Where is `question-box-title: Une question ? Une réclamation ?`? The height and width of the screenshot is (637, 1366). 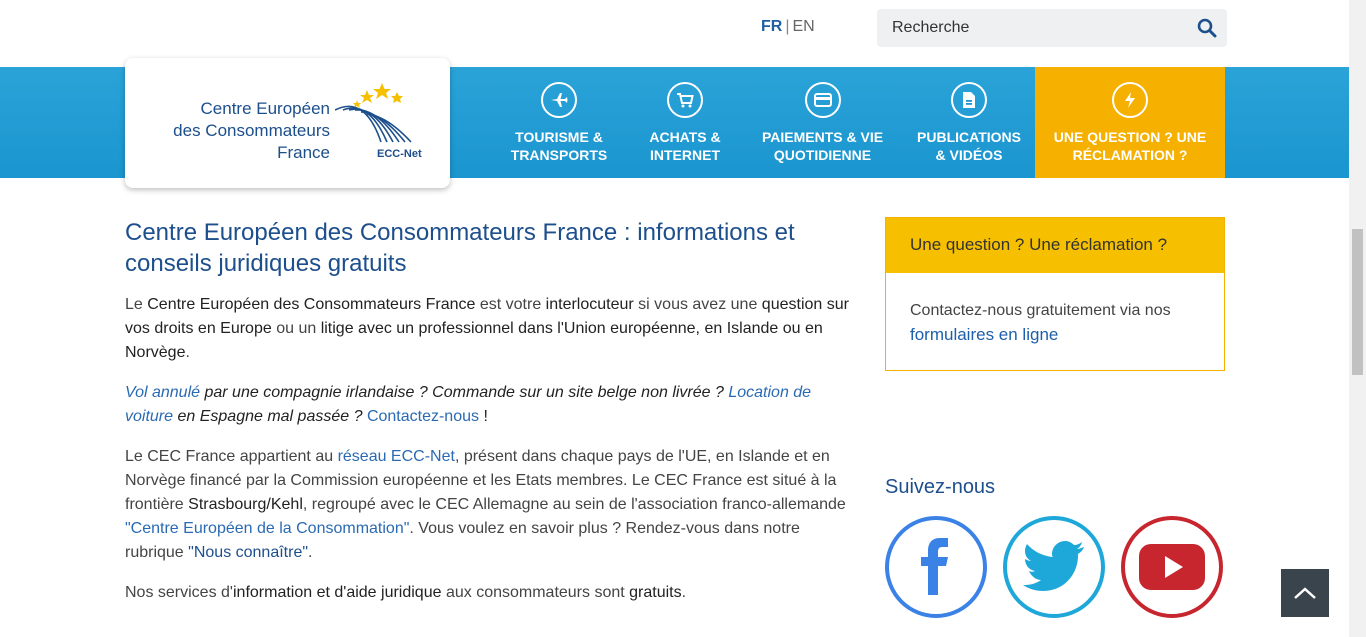 question-box-title: Une question ? Une réclamation ? is located at coordinates (1055, 245).